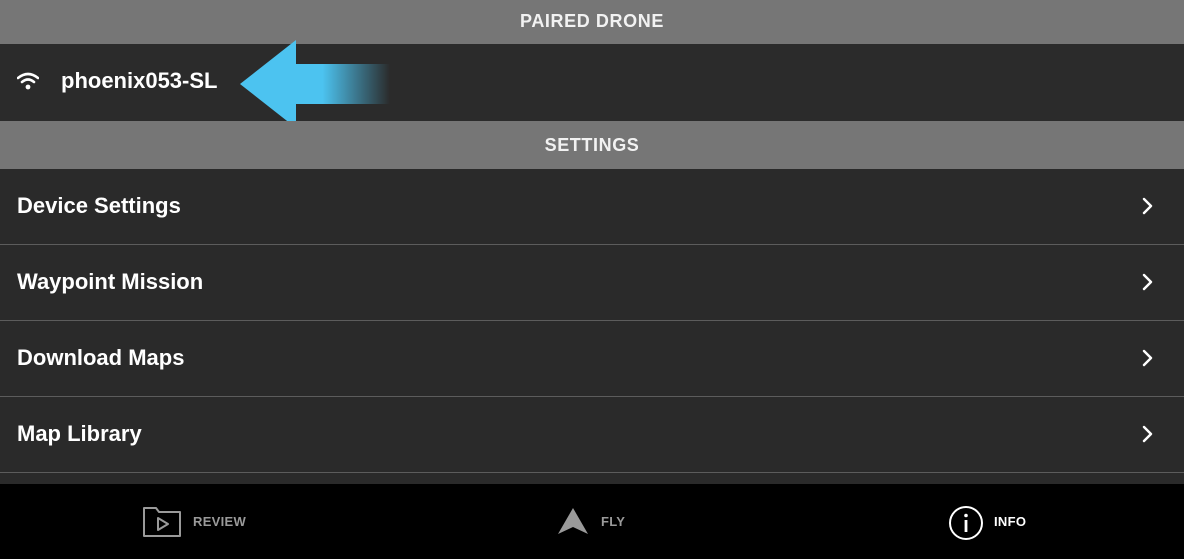 The image size is (1184, 559). Describe the element at coordinates (101, 357) in the screenshot. I see `menu-item-label: Download Maps` at that location.